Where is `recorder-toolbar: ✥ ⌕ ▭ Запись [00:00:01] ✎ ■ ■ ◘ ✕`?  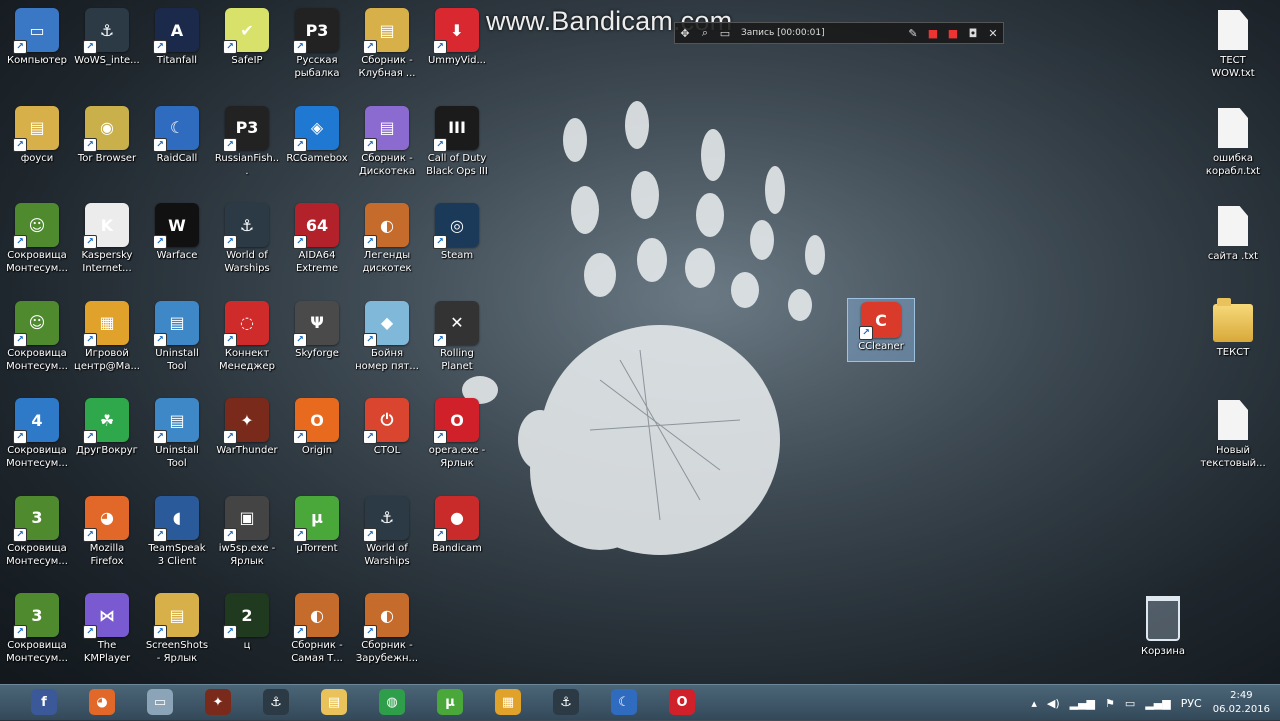 recorder-toolbar: ✥ ⌕ ▭ Запись [00:00:01] ✎ ■ ■ ◘ ✕ is located at coordinates (839, 33).